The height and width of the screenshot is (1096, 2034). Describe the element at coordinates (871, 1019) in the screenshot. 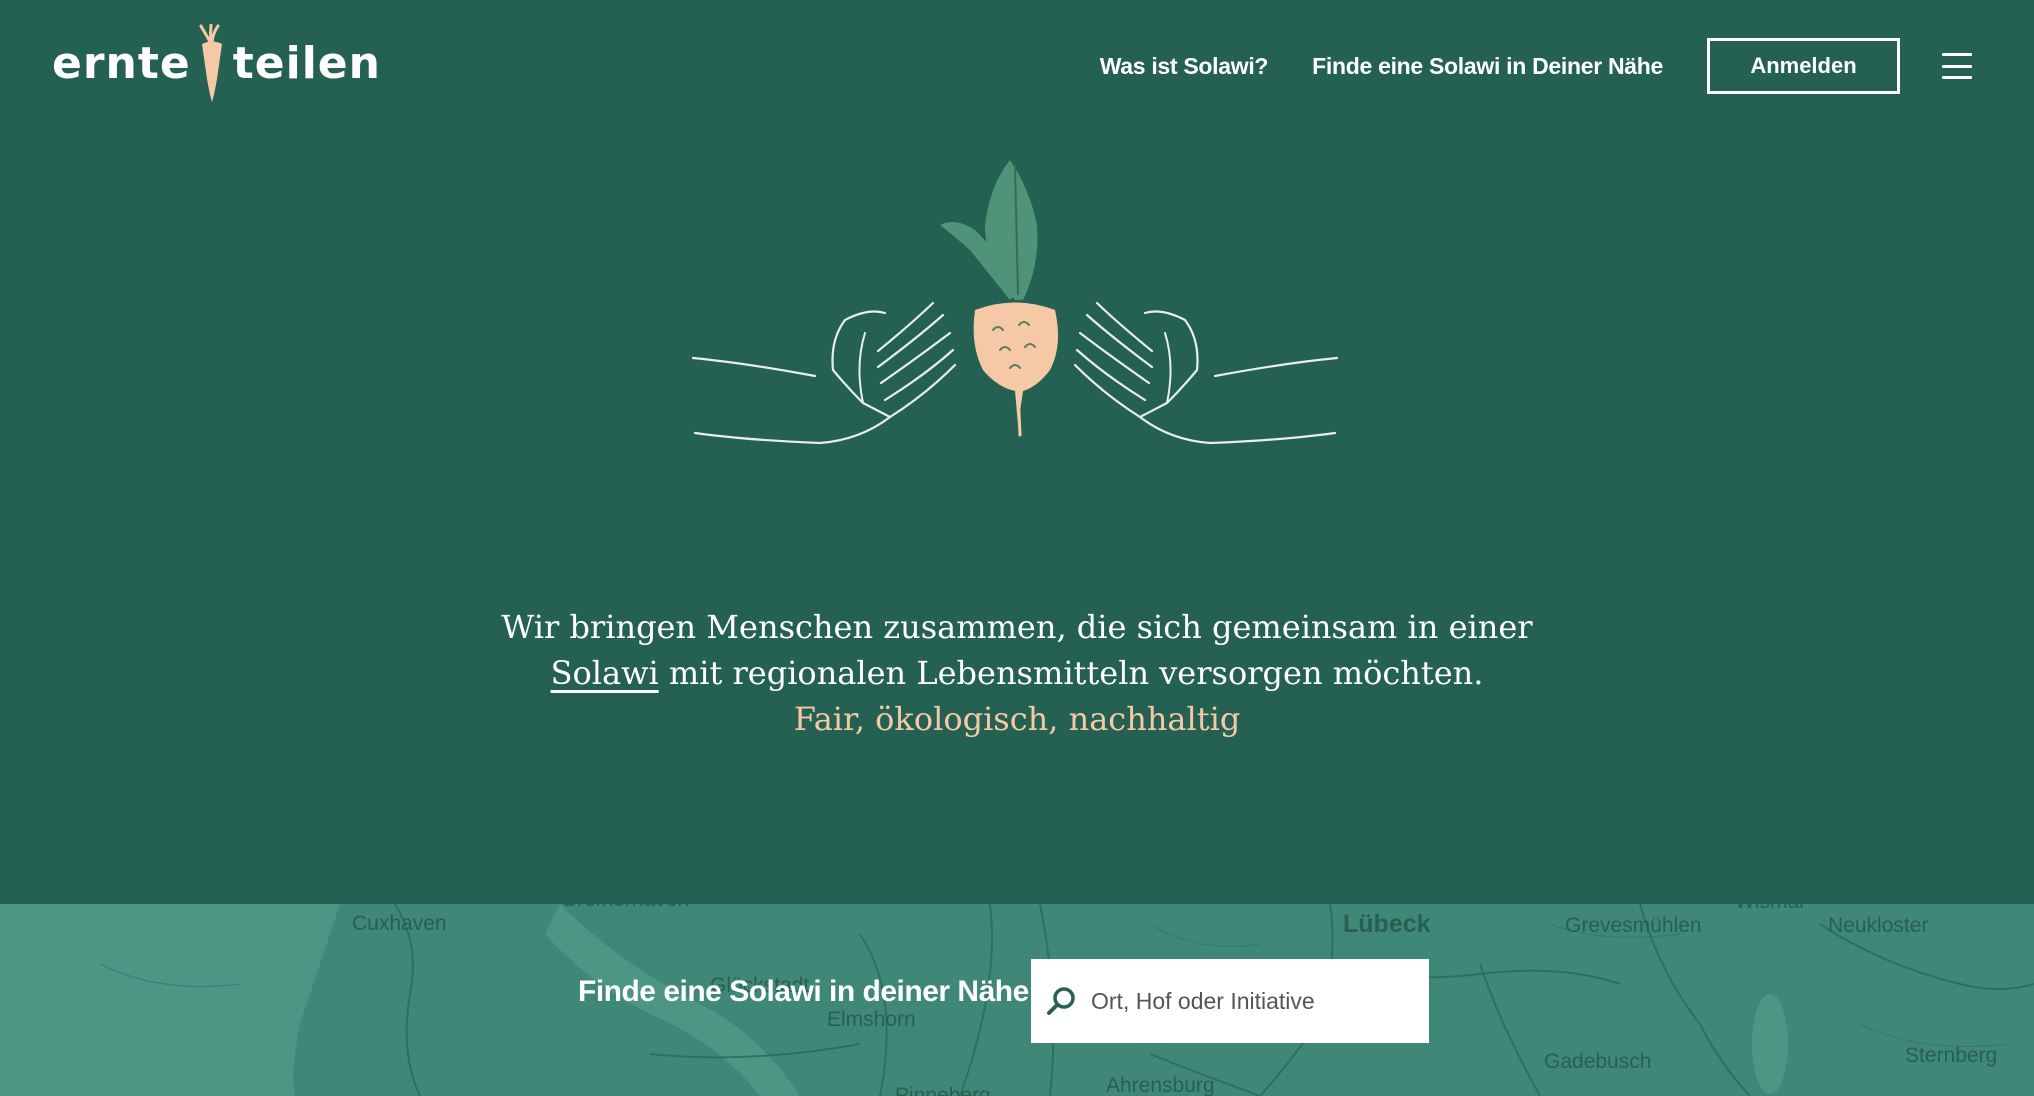

I see `map-label-elmshorn: Elmshorn` at that location.